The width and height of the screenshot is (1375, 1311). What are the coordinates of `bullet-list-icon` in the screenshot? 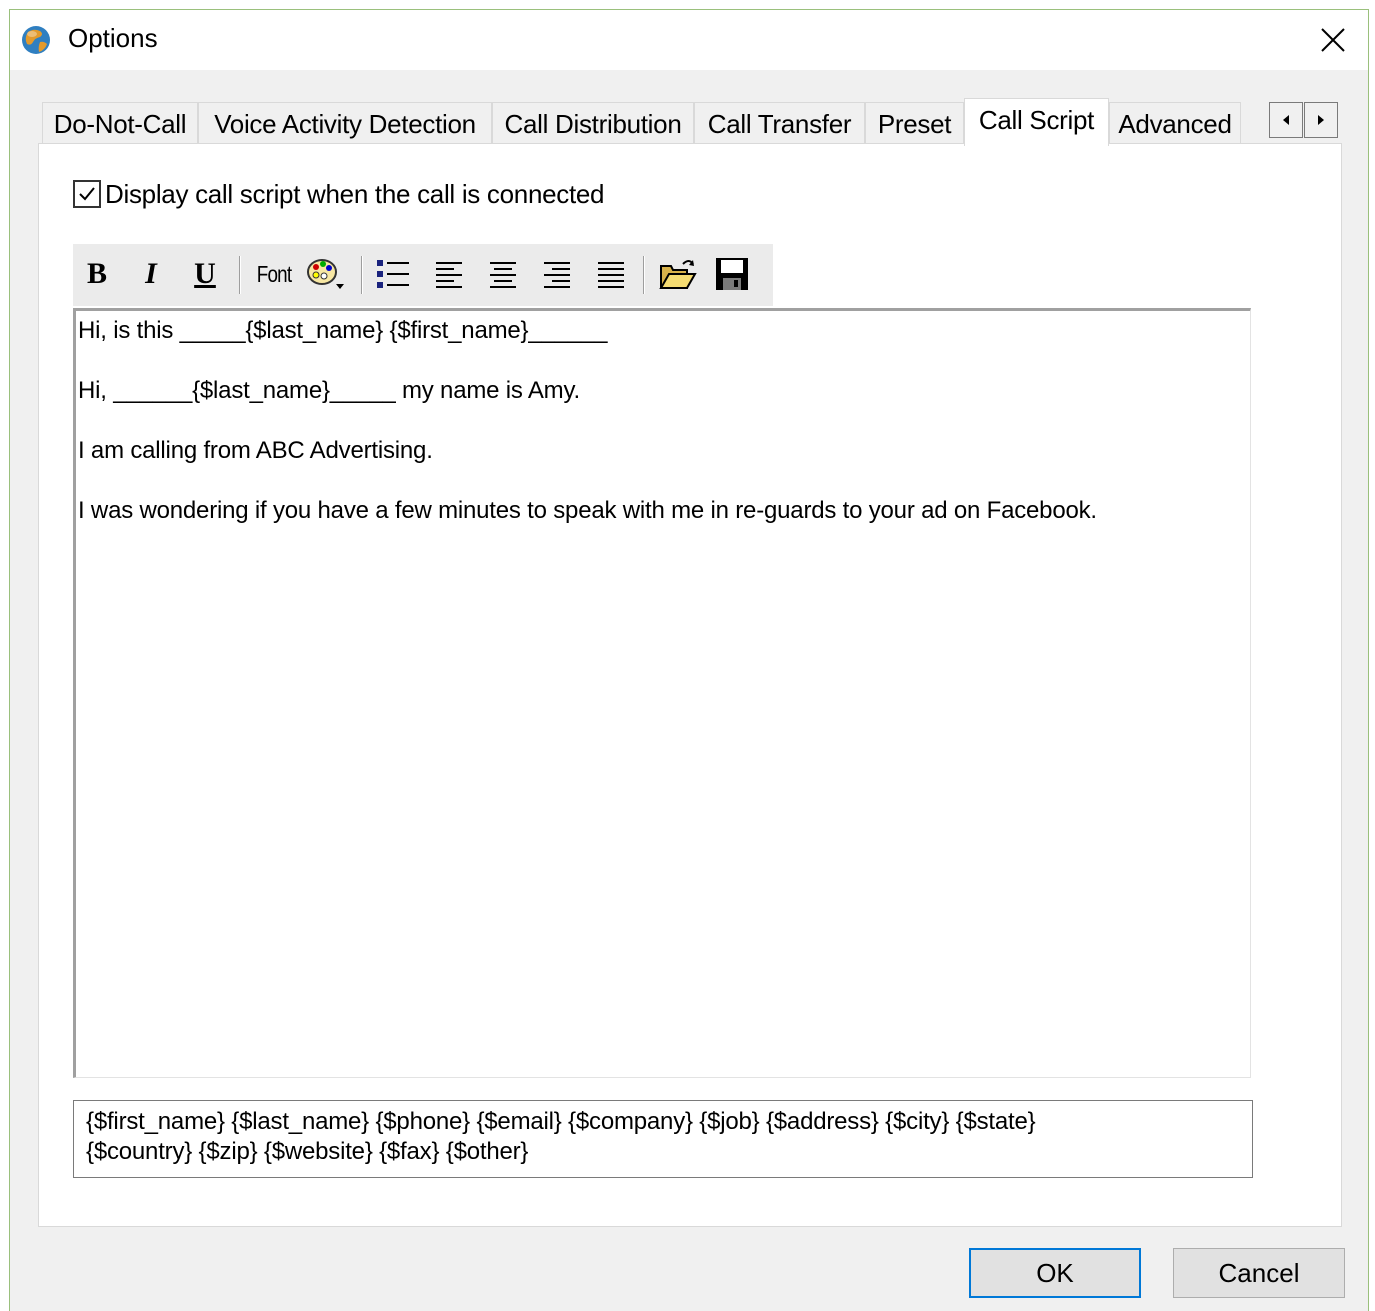 It's located at (393, 274).